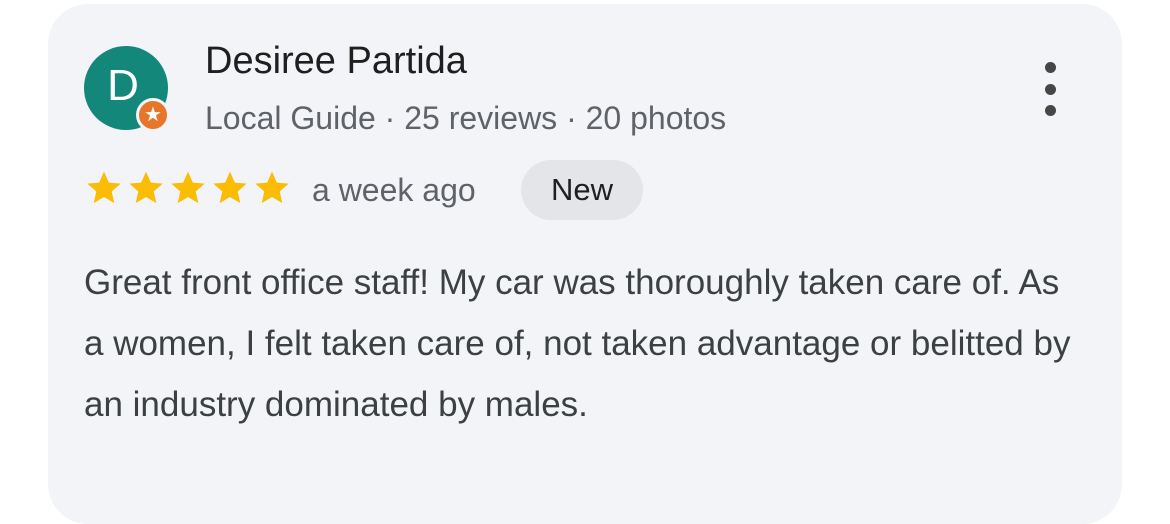 The height and width of the screenshot is (524, 1170). Describe the element at coordinates (336, 61) in the screenshot. I see `reviewer-name: Desiree Partida` at that location.